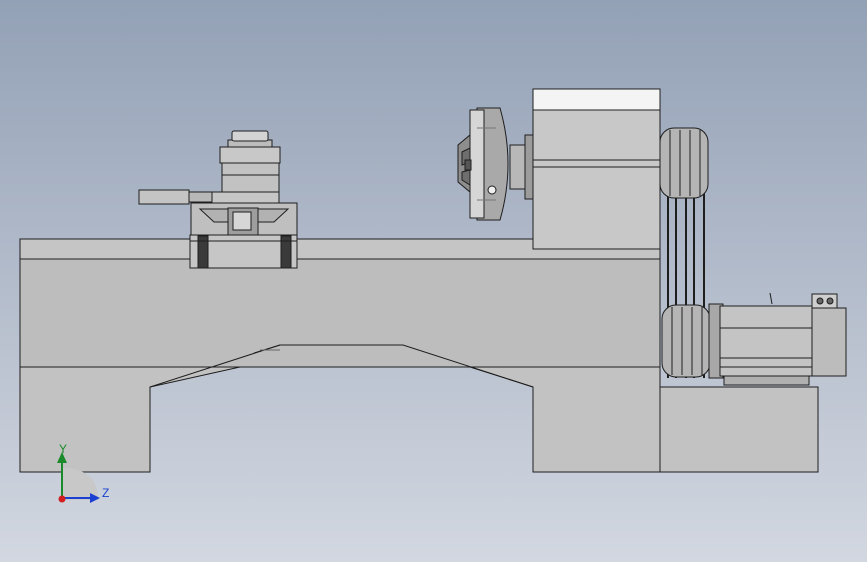 The width and height of the screenshot is (867, 562). What do you see at coordinates (685, 252) in the screenshot?
I see `drive-pulleys-and-belts` at bounding box center [685, 252].